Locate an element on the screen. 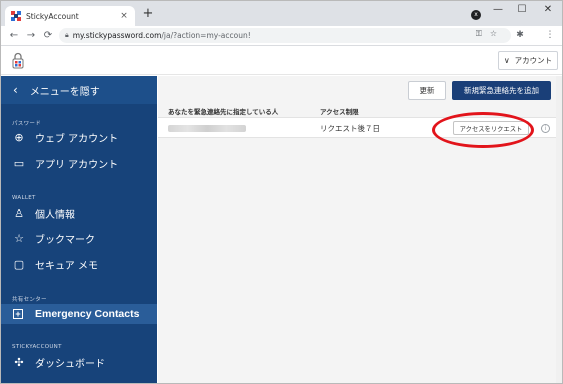 The width and height of the screenshot is (563, 384). request-access-button: アクセスをリクエスト is located at coordinates (491, 128).